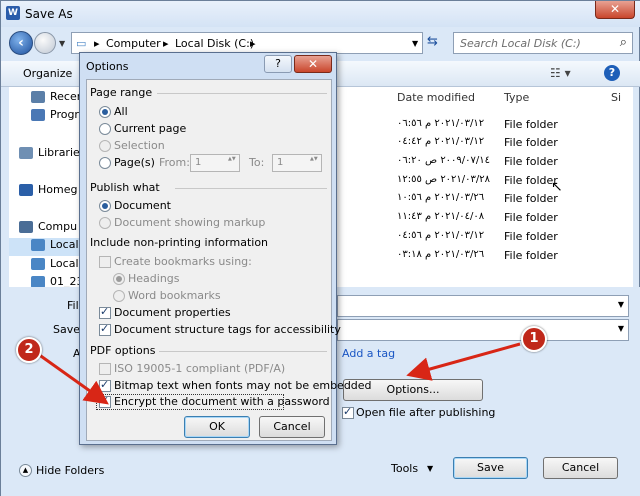 The height and width of the screenshot is (496, 640). I want to click on annotation-marker-1: 1, so click(534, 339).